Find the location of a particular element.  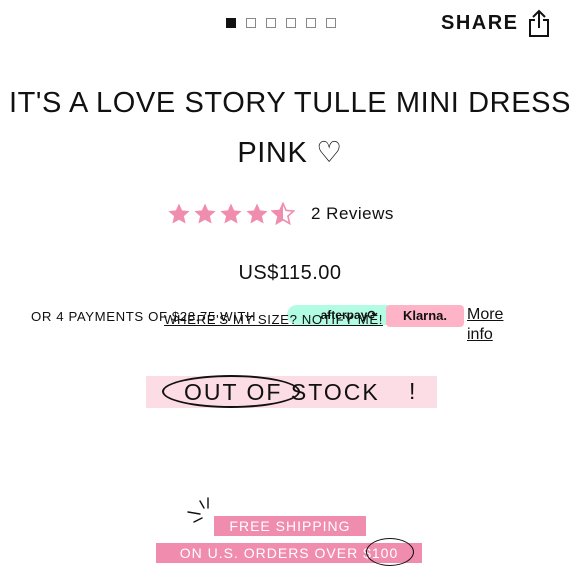

share-button: SHARE is located at coordinates (496, 23).